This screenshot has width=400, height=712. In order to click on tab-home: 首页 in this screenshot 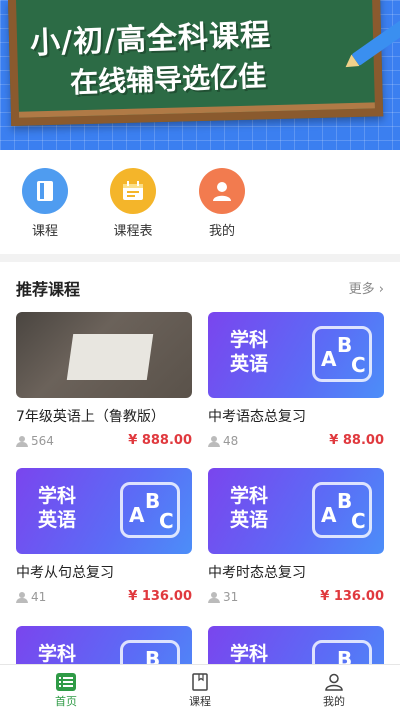, I will do `click(66, 691)`.